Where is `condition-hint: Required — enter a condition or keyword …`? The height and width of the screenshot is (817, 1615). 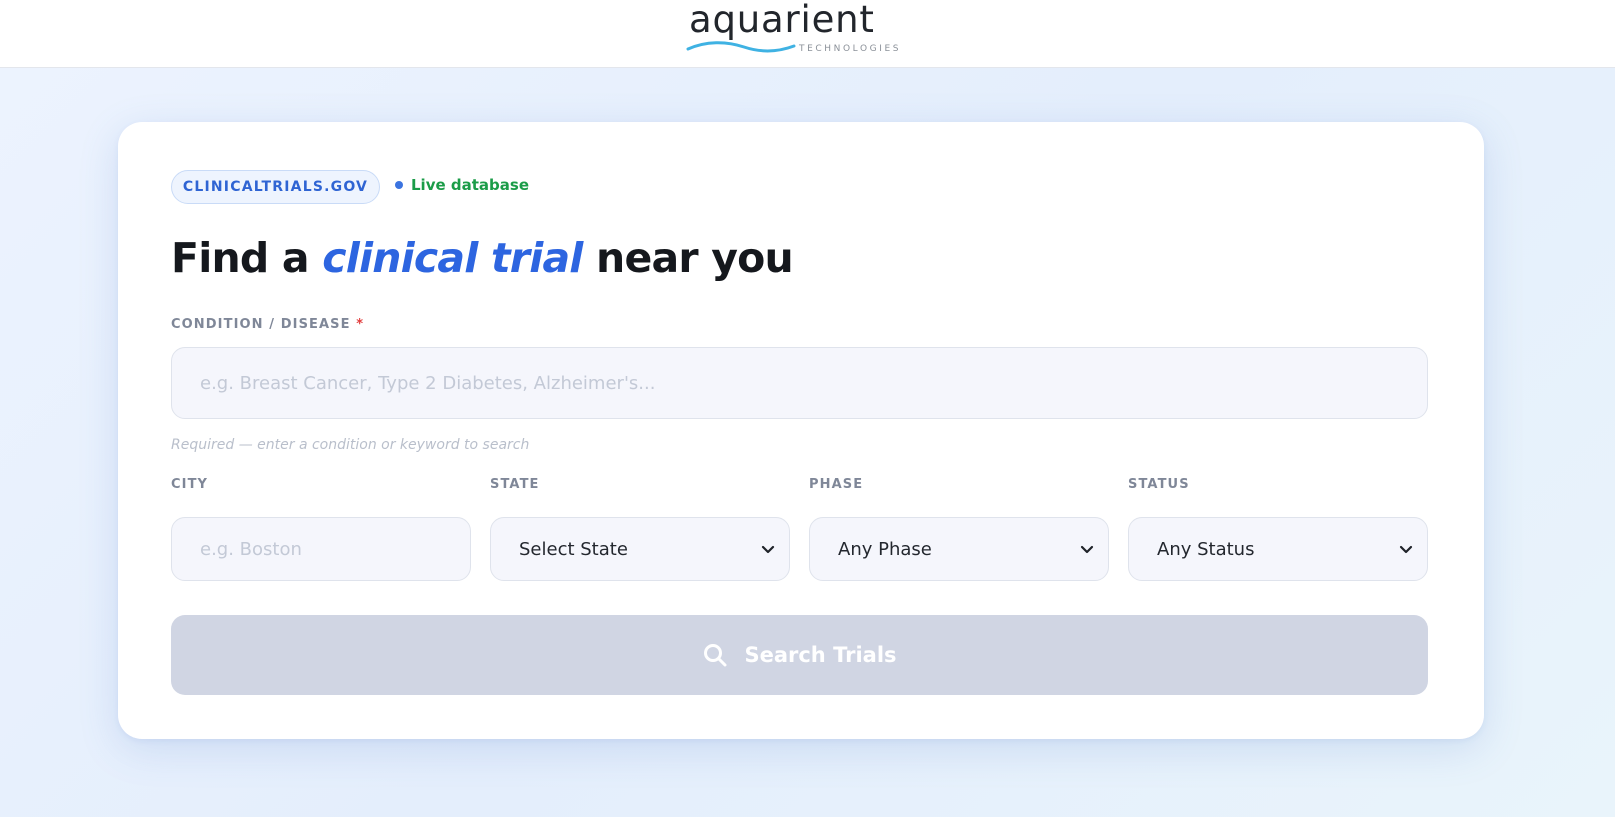
condition-hint: Required — enter a condition or keyword … is located at coordinates (350, 445).